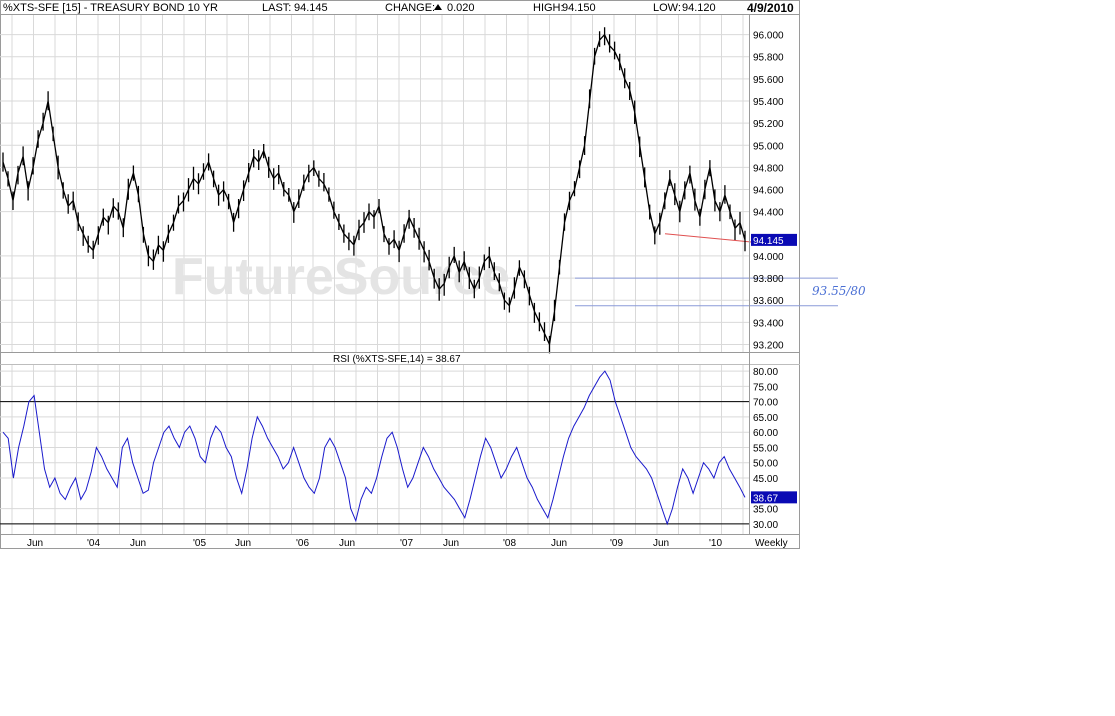  I want to click on price-y-tick-label: 96.000, so click(768, 36).